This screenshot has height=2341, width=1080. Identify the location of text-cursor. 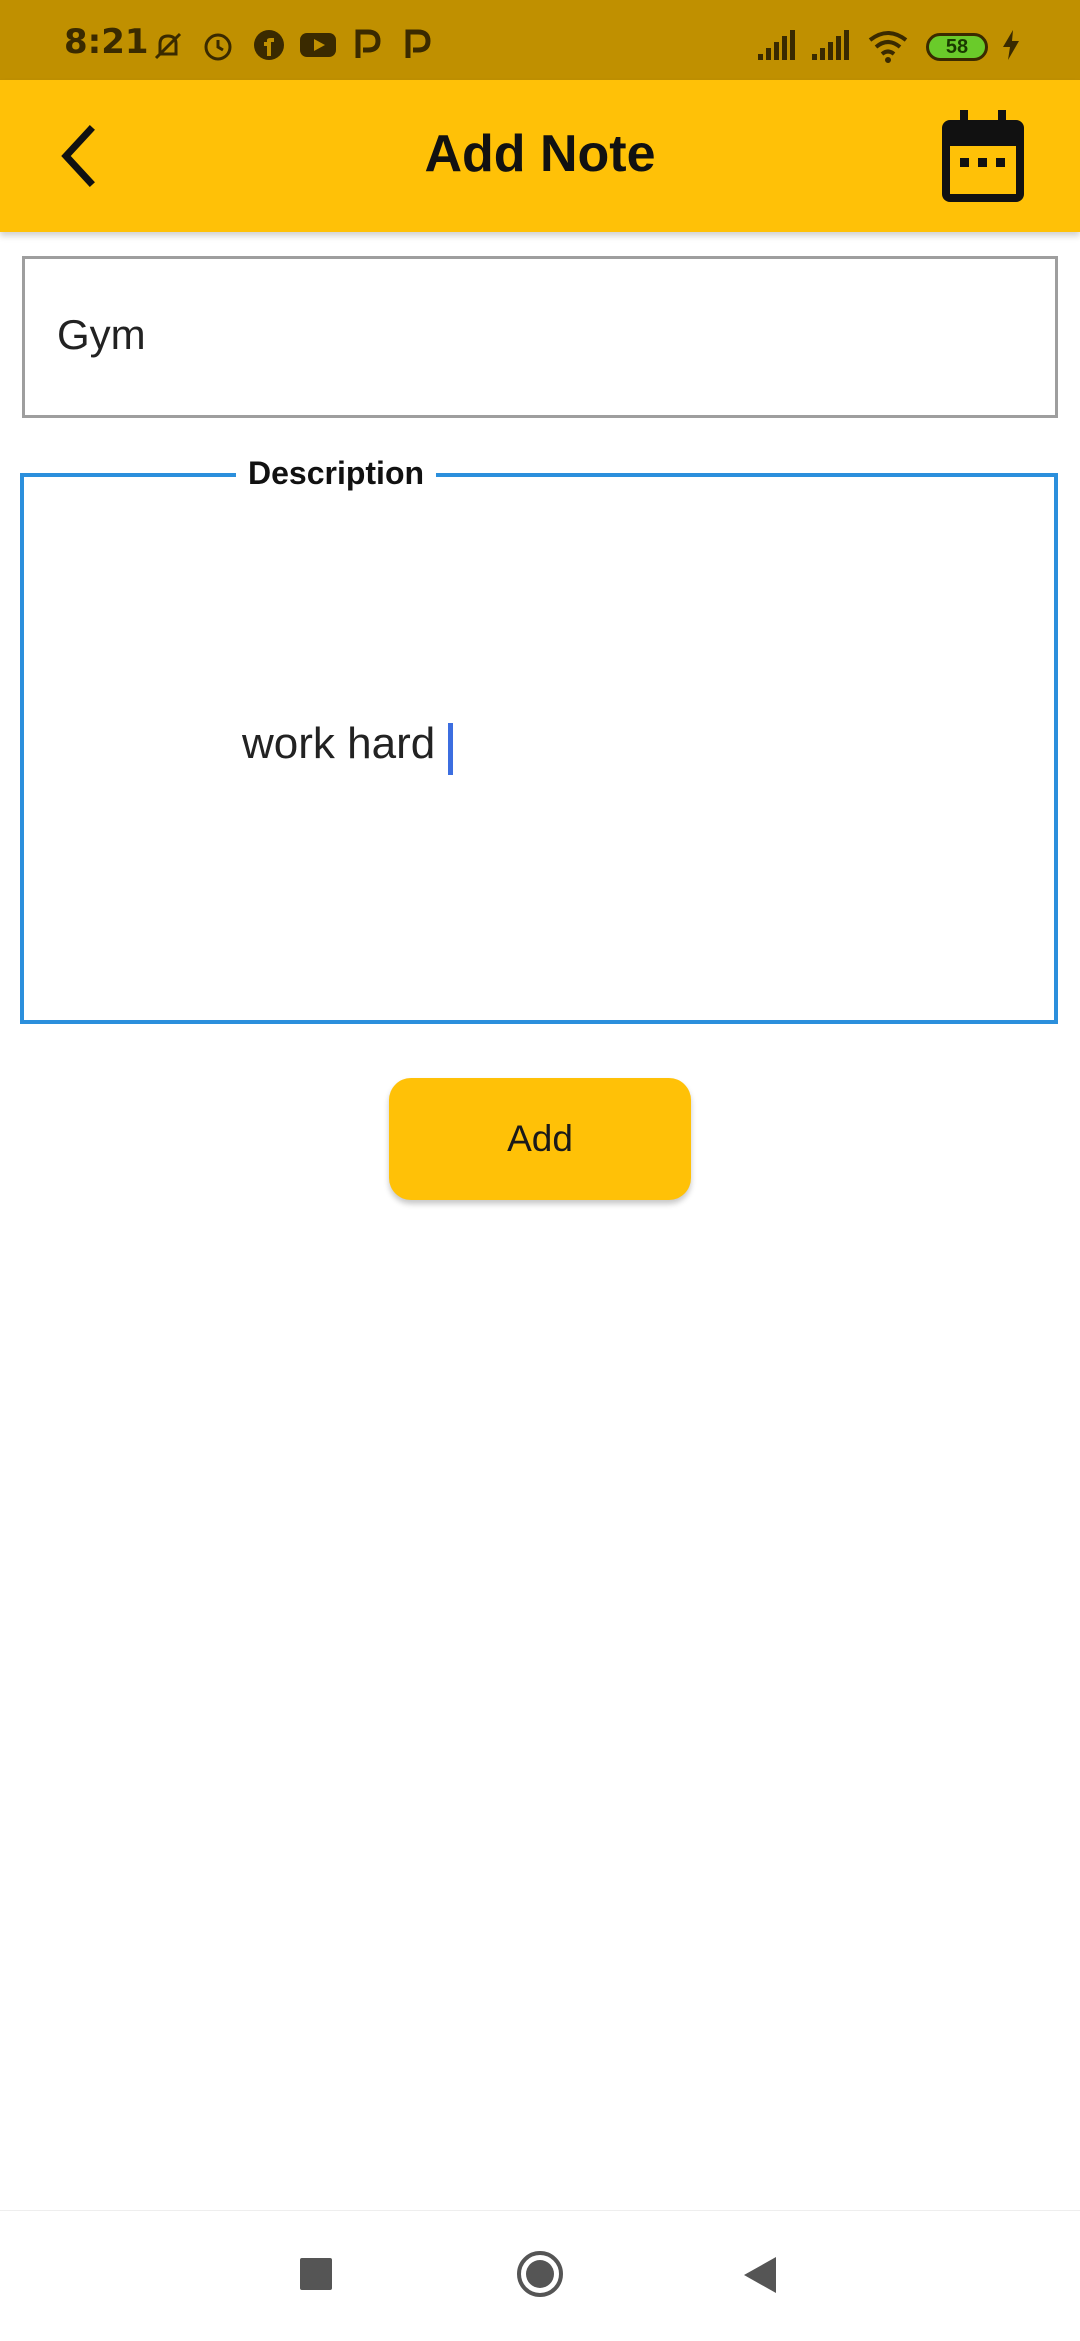
(450, 749).